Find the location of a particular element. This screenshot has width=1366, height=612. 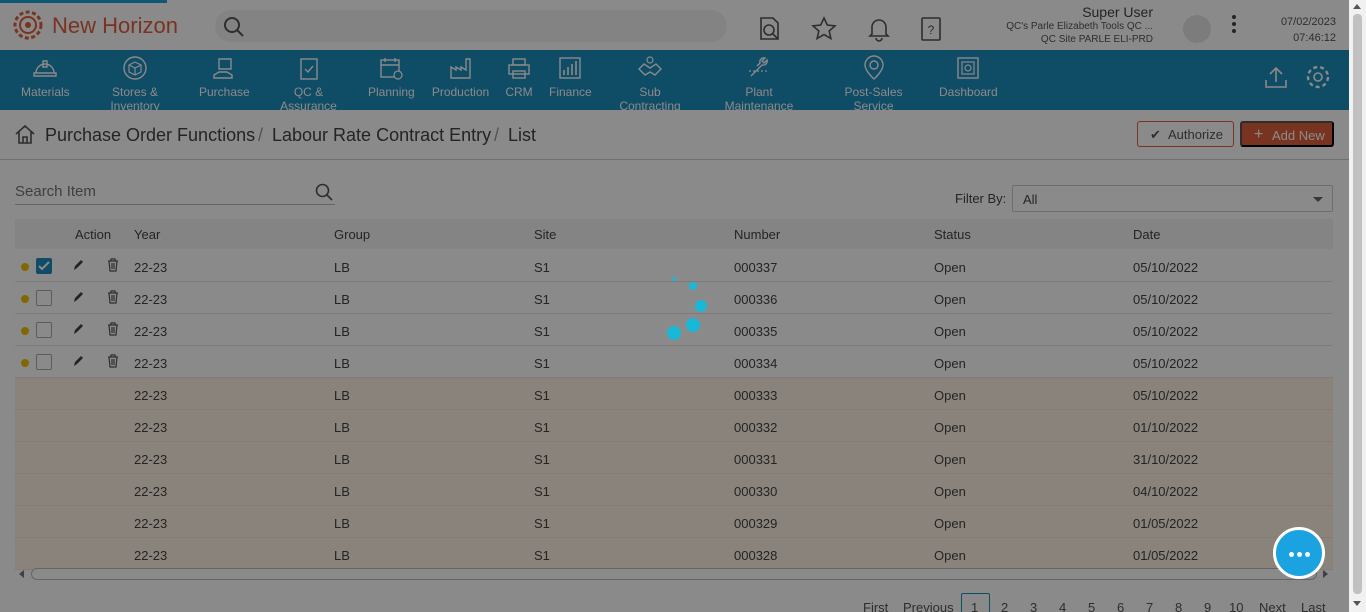

loading-spinner-icon is located at coordinates (687, 308).